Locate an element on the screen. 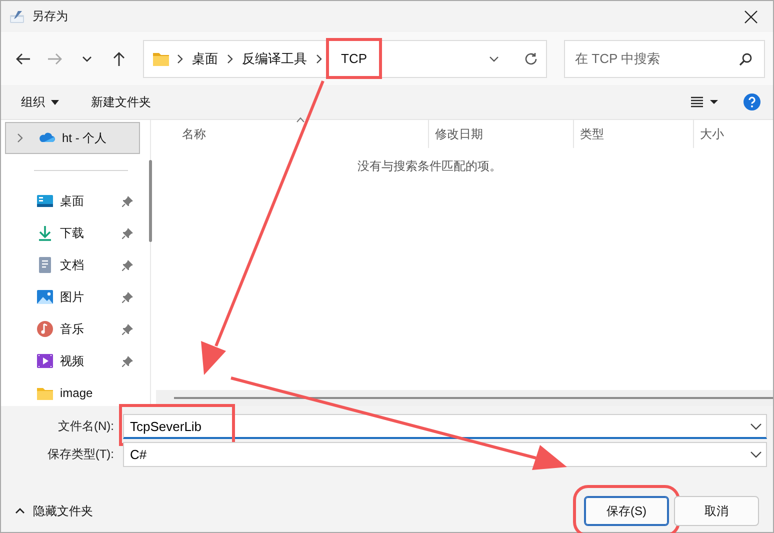  breadcrumb: 反编译工具 is located at coordinates (274, 59).